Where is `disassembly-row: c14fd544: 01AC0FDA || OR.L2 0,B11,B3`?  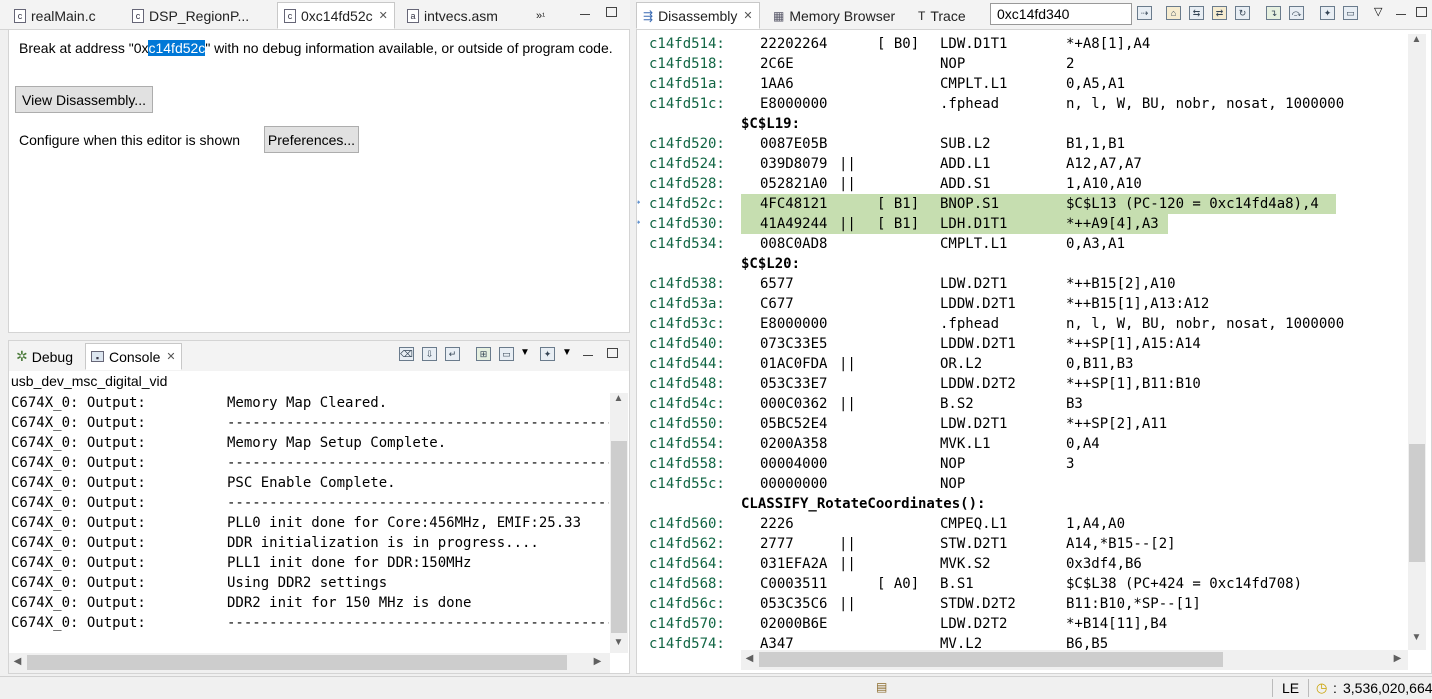 disassembly-row: c14fd544: 01AC0FDA || OR.L2 0,B11,B3 is located at coordinates (1022, 364).